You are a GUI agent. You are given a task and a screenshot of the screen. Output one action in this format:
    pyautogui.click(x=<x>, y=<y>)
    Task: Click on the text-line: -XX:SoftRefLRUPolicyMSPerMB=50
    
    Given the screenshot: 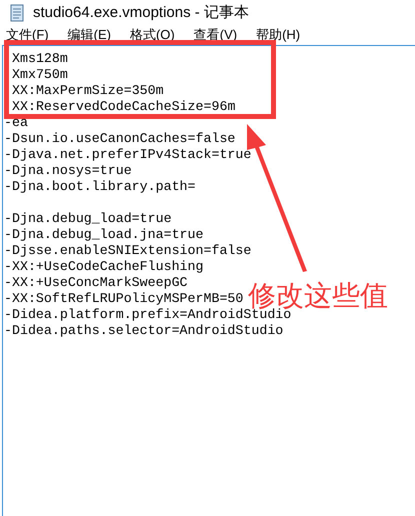 What is the action you would take?
    pyautogui.click(x=124, y=299)
    